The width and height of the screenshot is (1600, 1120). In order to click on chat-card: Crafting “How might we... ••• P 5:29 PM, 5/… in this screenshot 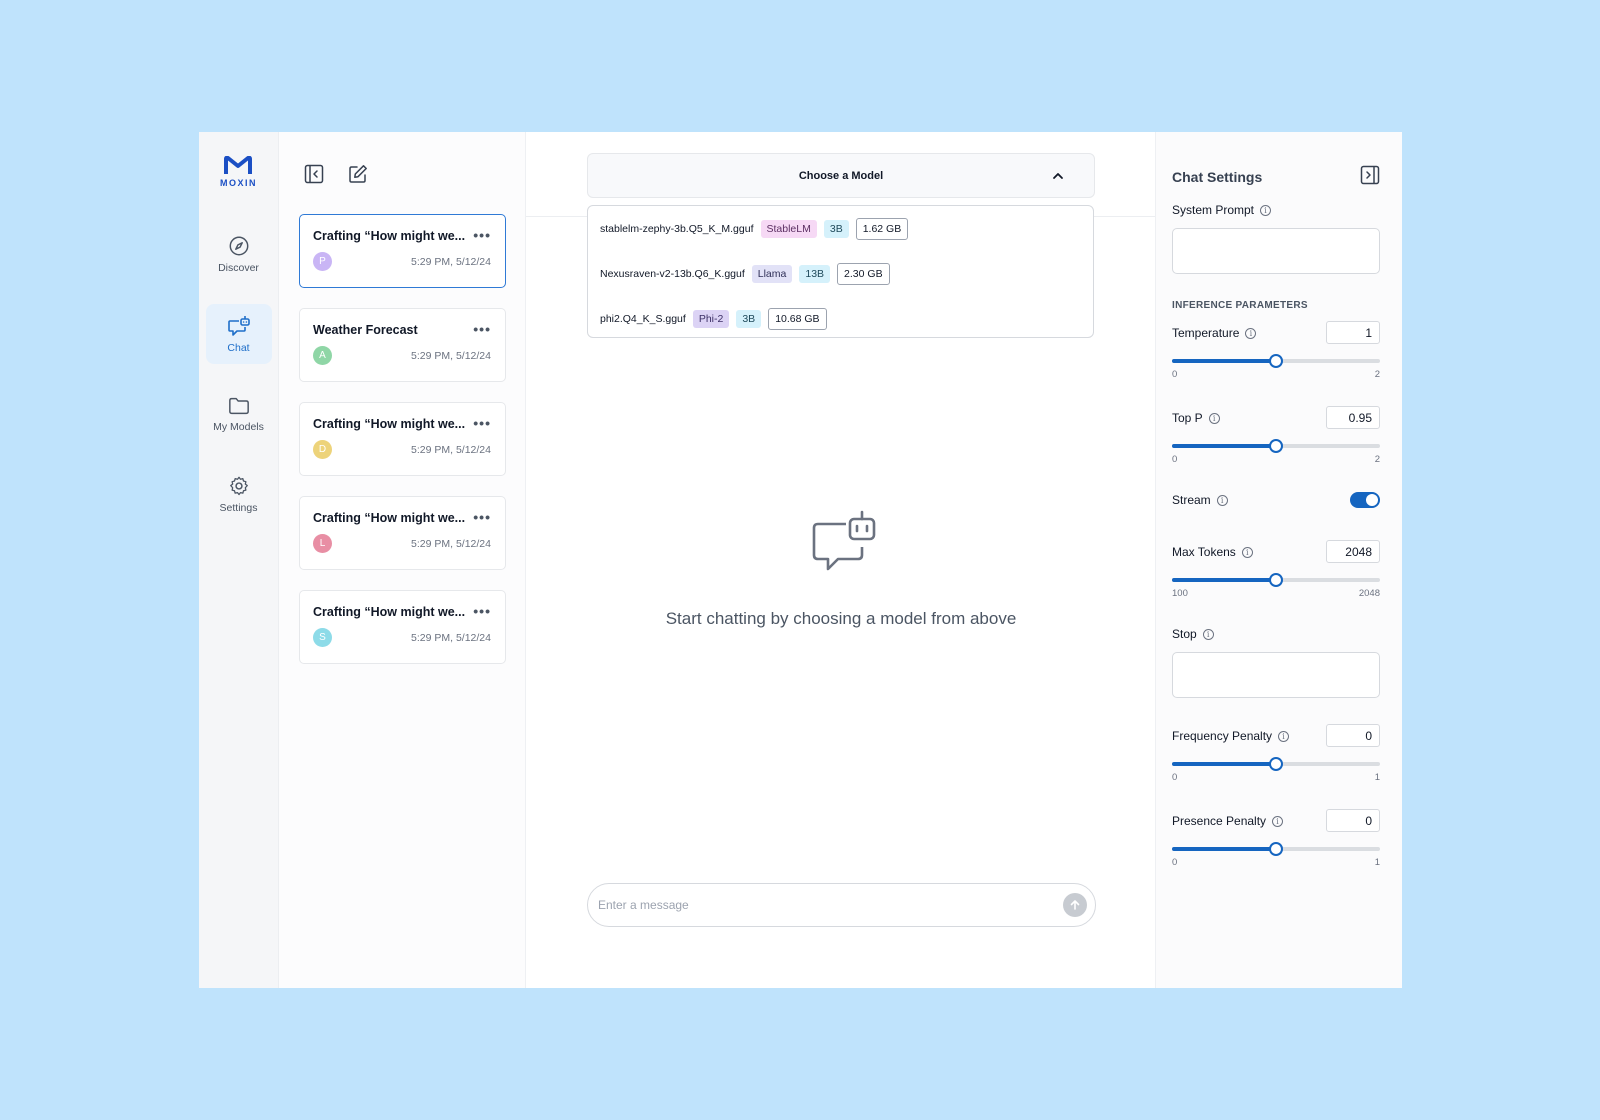, I will do `click(402, 251)`.